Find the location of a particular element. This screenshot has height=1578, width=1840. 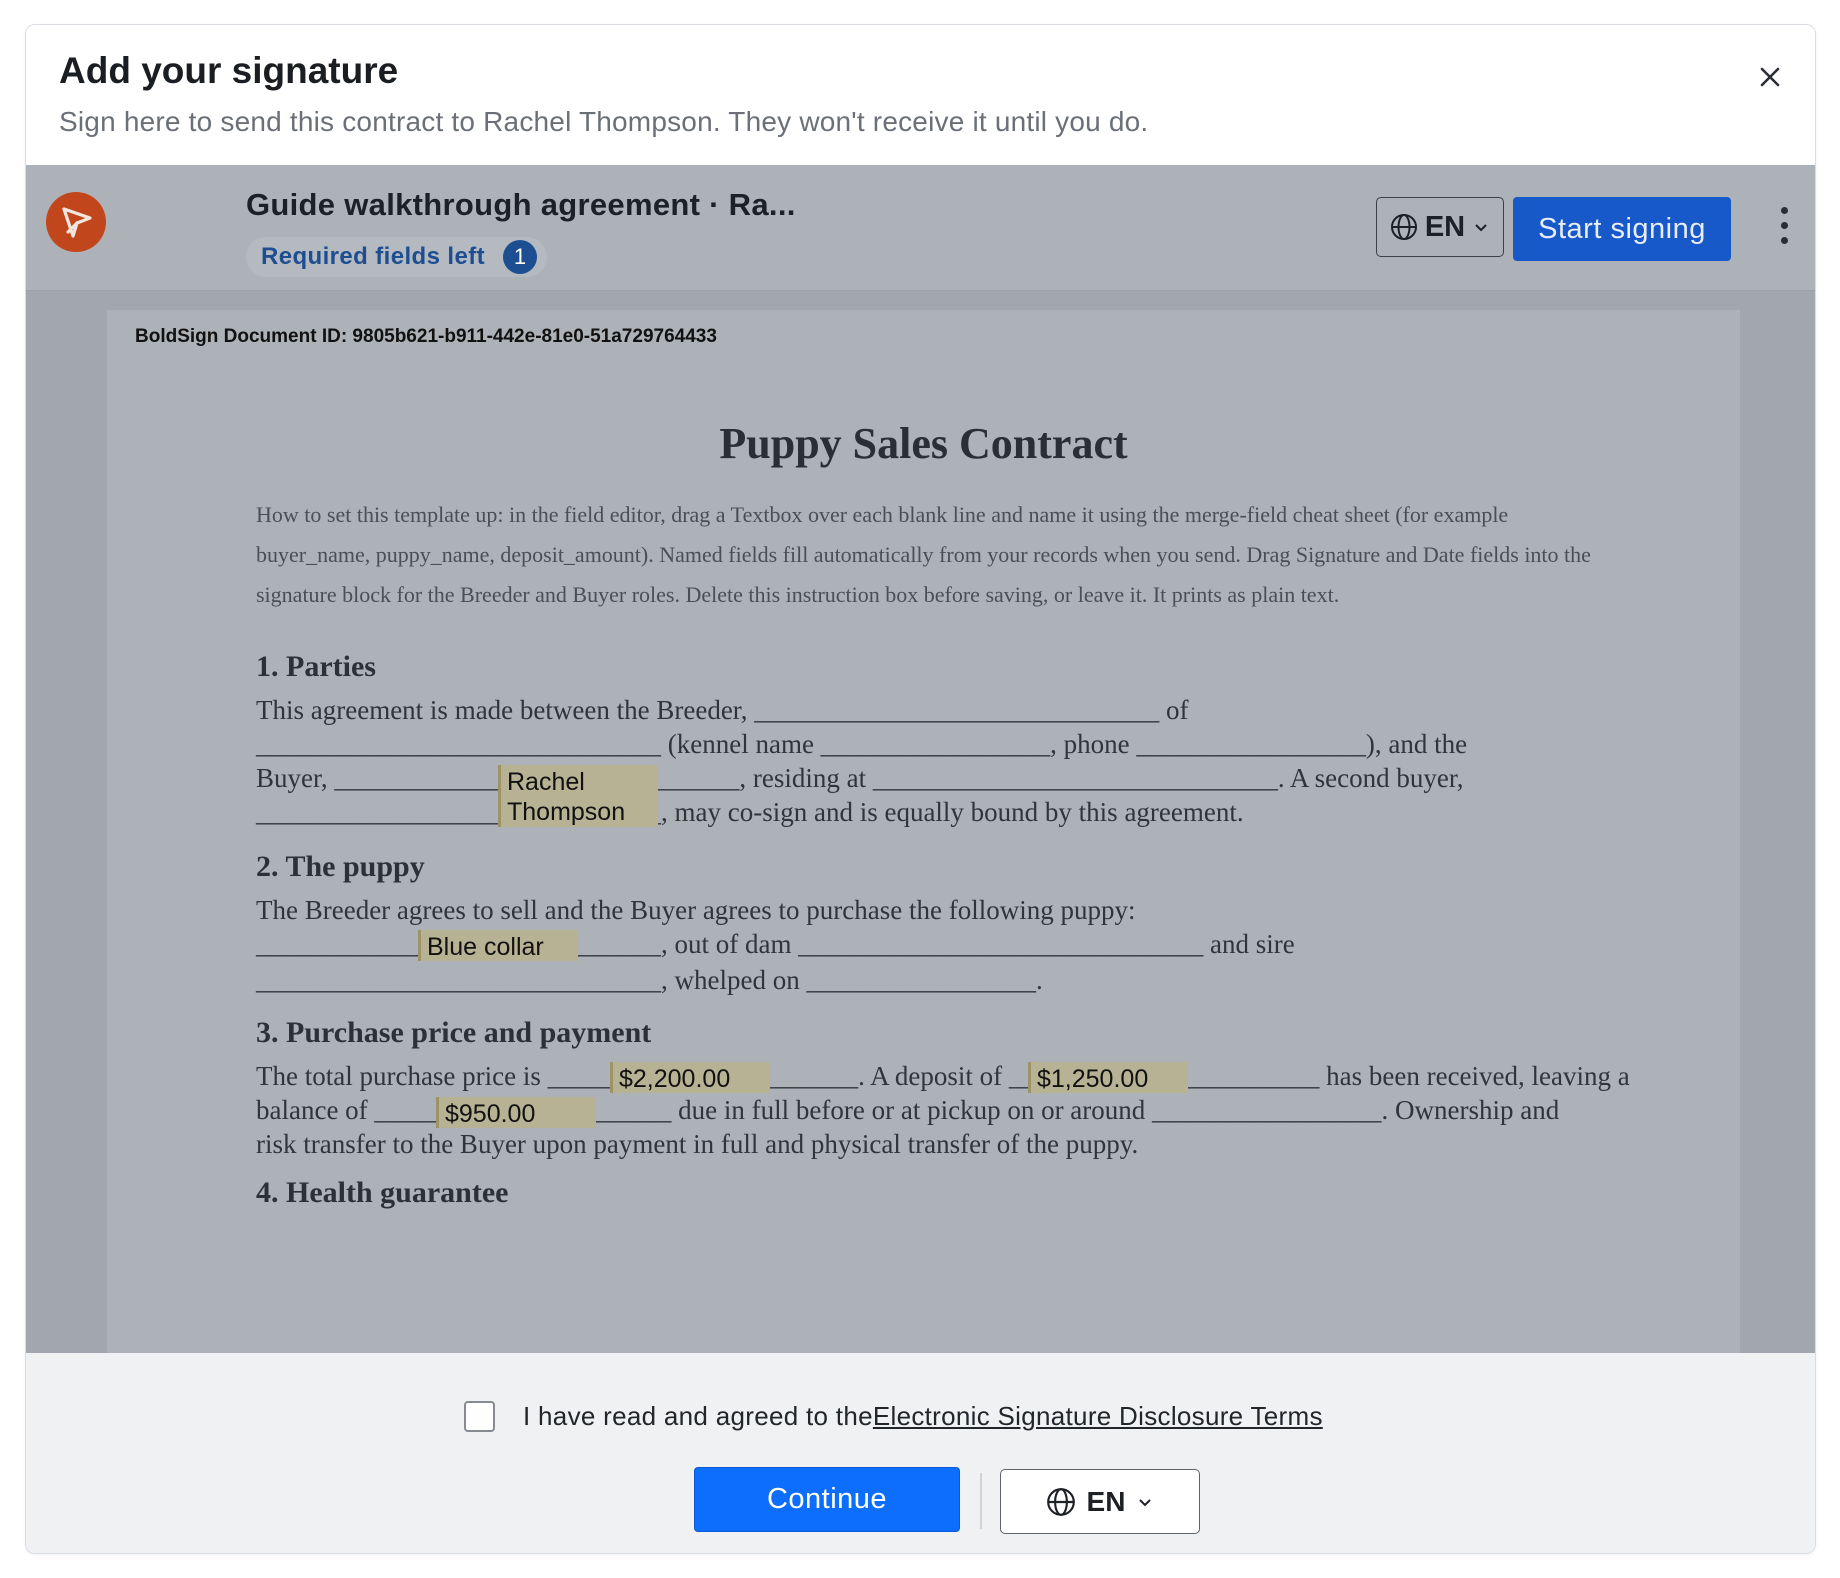

language-code-bottom: EN is located at coordinates (1106, 1501).